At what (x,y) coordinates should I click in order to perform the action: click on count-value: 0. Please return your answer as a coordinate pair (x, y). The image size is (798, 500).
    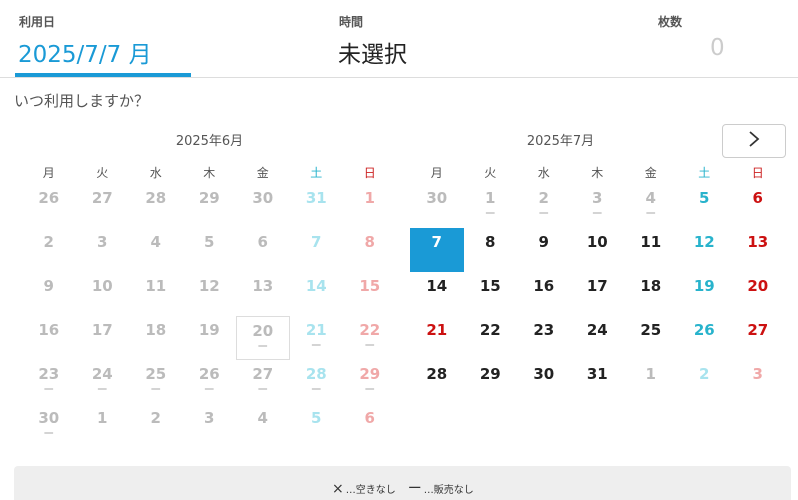
    Looking at the image, I should click on (717, 48).